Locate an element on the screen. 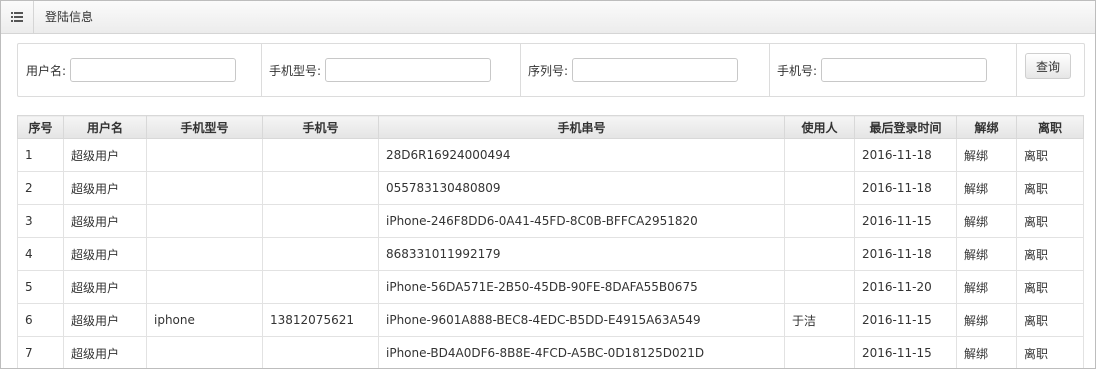 This screenshot has height=369, width=1096. cell-owner: 于洁 is located at coordinates (819, 320).